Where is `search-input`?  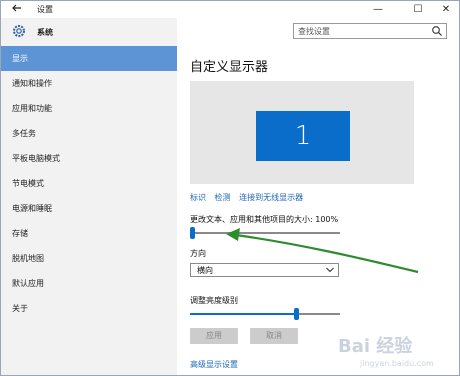
search-input is located at coordinates (362, 31).